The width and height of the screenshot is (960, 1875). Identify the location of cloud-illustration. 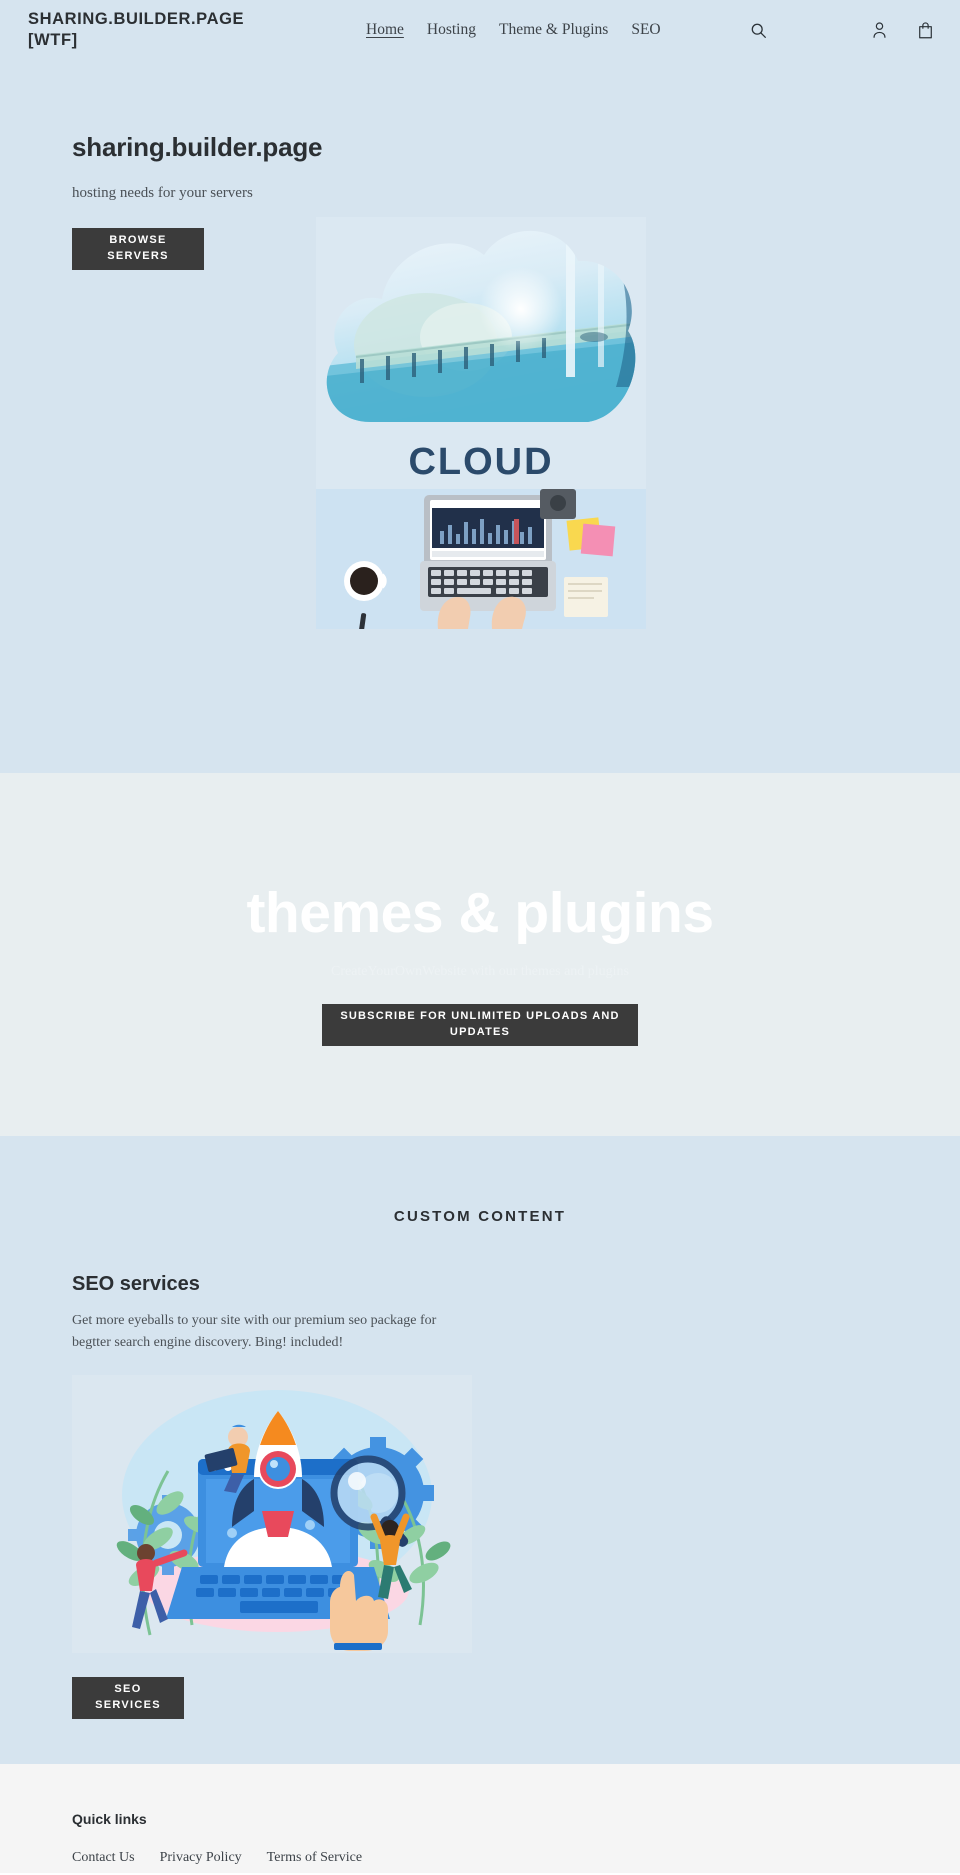
(481, 322).